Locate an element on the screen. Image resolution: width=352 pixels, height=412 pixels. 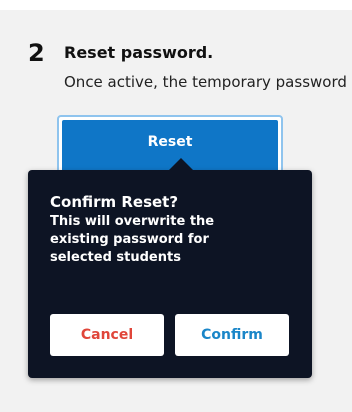
cancel-button: Cancel is located at coordinates (107, 335).